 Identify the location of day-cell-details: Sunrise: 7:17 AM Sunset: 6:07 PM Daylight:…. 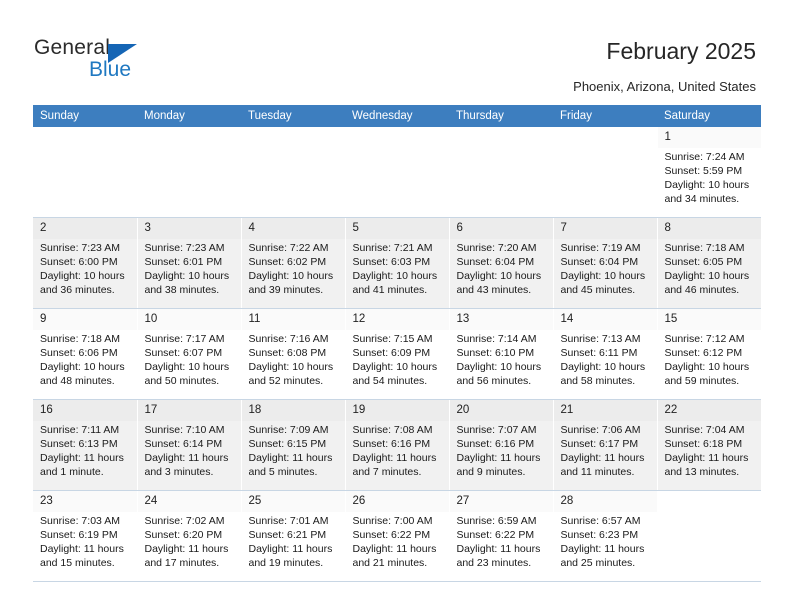
(189, 359).